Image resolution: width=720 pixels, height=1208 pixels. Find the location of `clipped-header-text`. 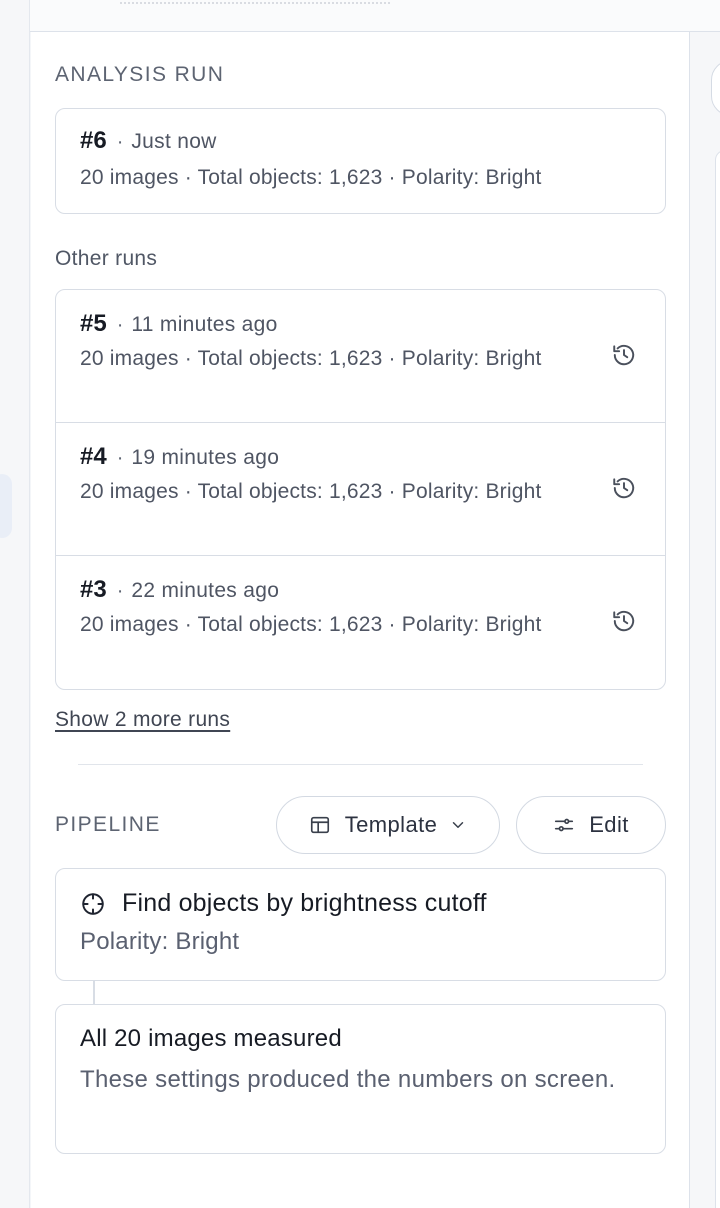

clipped-header-text is located at coordinates (255, 2).